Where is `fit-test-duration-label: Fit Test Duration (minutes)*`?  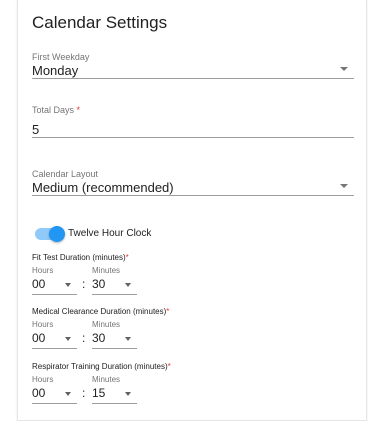 fit-test-duration-label: Fit Test Duration (minutes)* is located at coordinates (80, 257).